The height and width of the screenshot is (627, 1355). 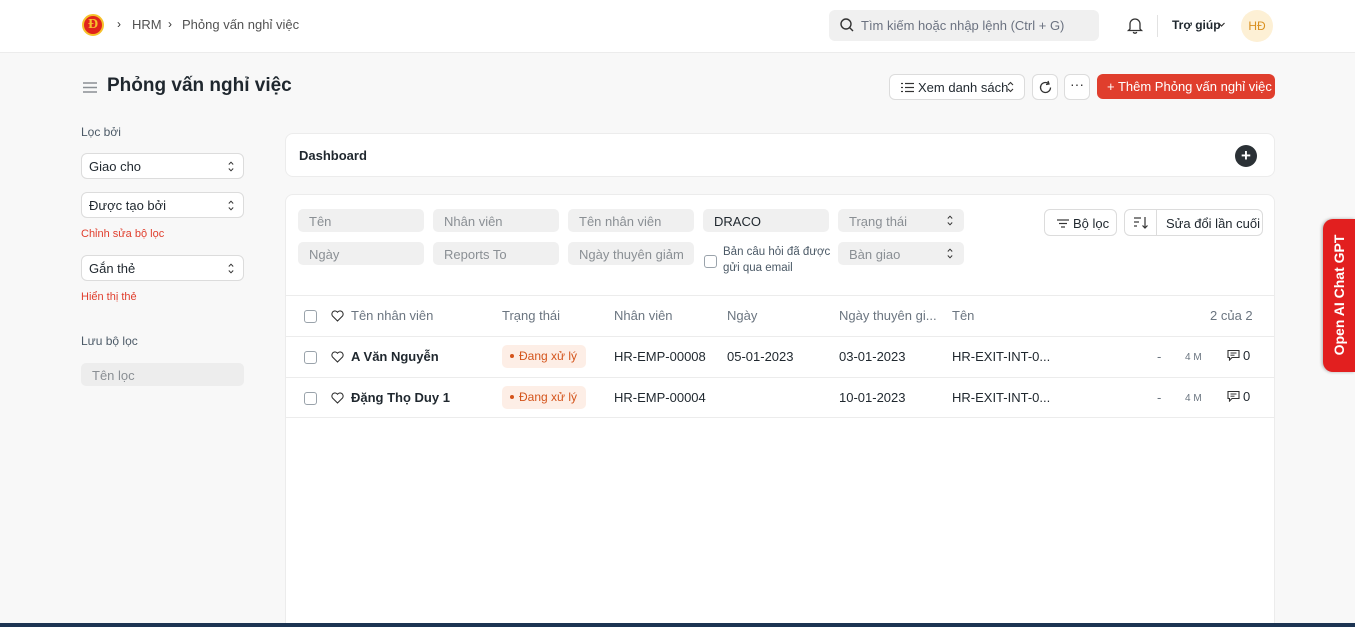 I want to click on column-name: Tên, so click(x=963, y=315).